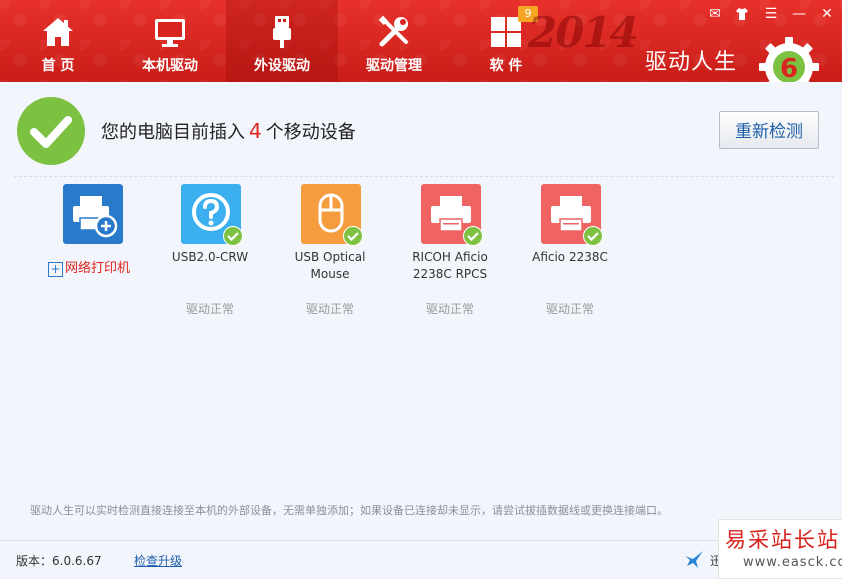 This screenshot has height=579, width=842. Describe the element at coordinates (393, 31) in the screenshot. I see `tools-icon` at that location.